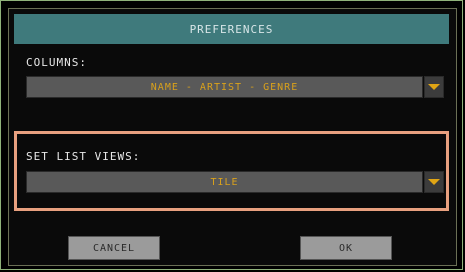  Describe the element at coordinates (224, 182) in the screenshot. I see `setlist-views-dropdown: TILE` at that location.